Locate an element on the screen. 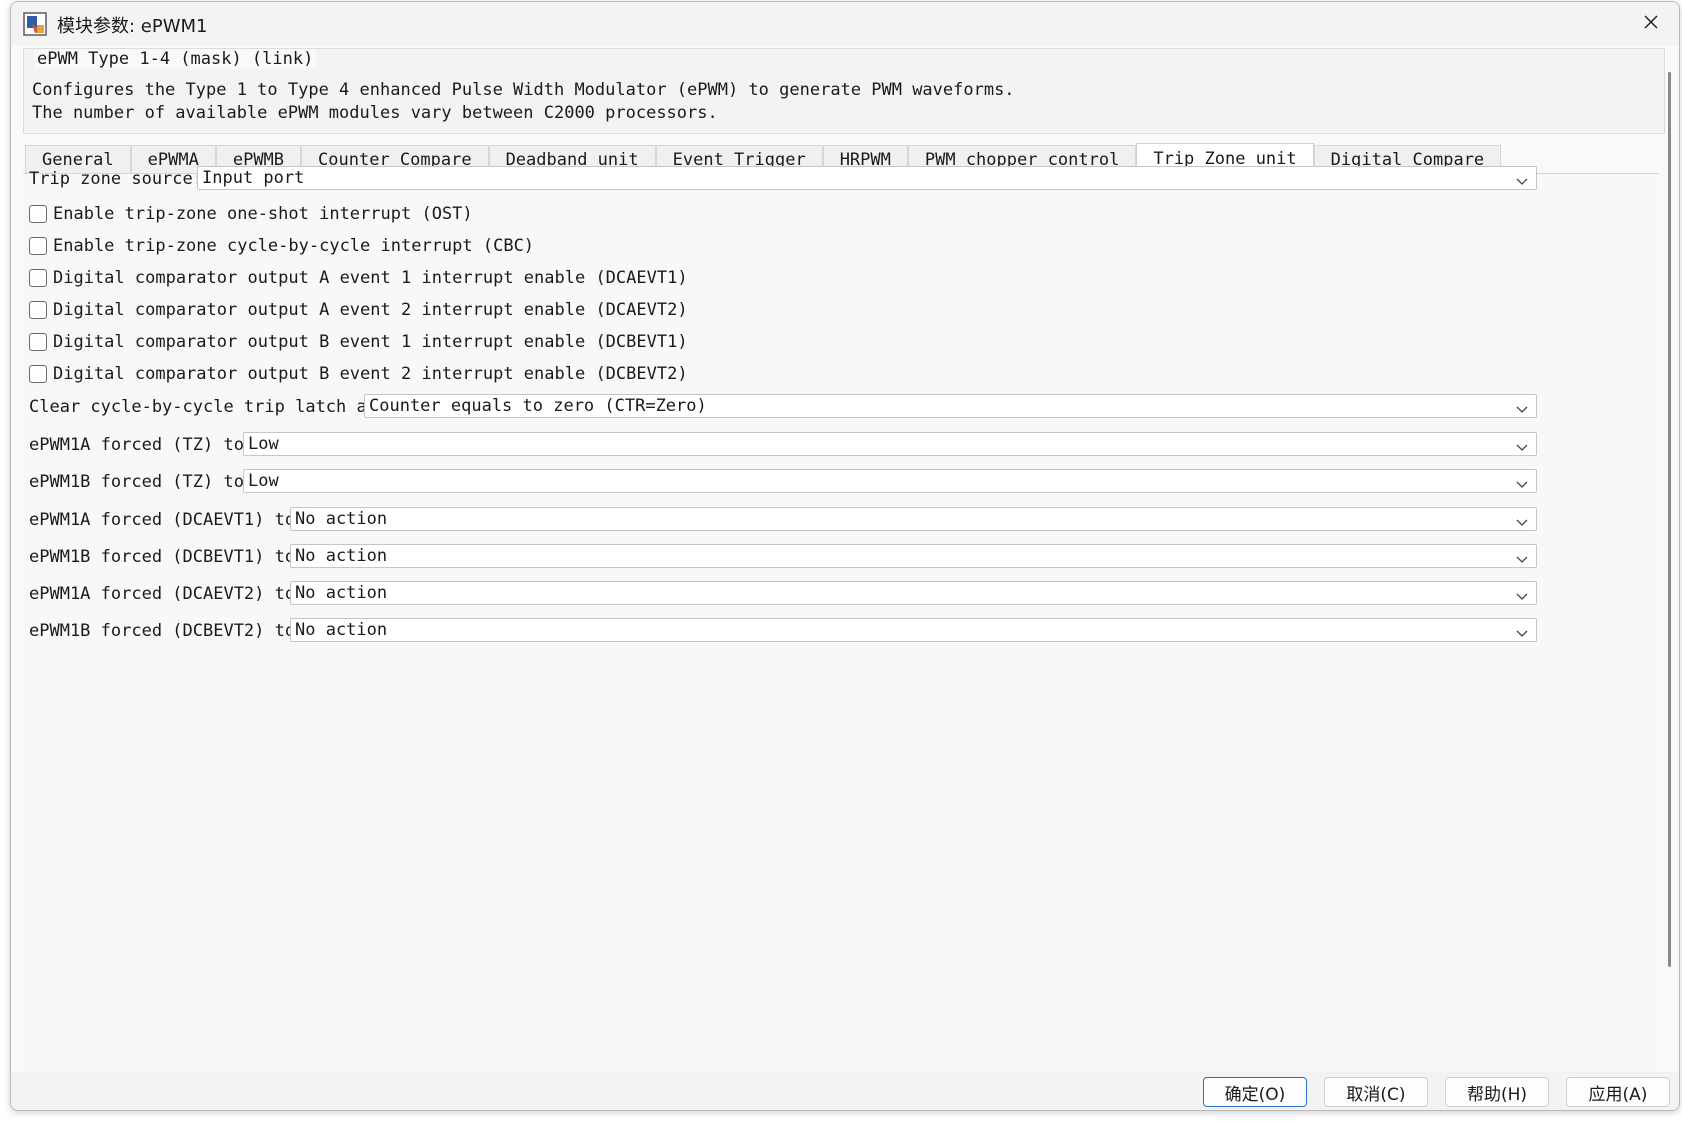 The width and height of the screenshot is (1682, 1122). trip-zone-source-value: Input port is located at coordinates (253, 178).